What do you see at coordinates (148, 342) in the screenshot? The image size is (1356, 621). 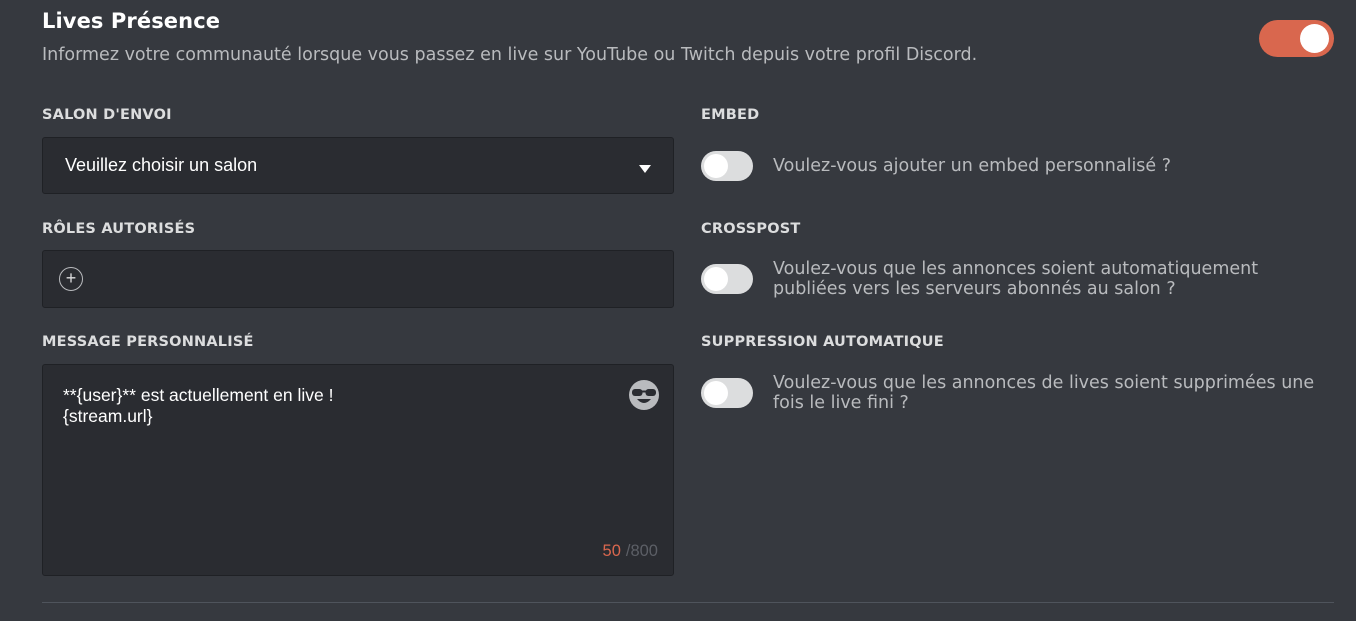 I see `message-label: MESSAGE PERSONNALISÉ` at bounding box center [148, 342].